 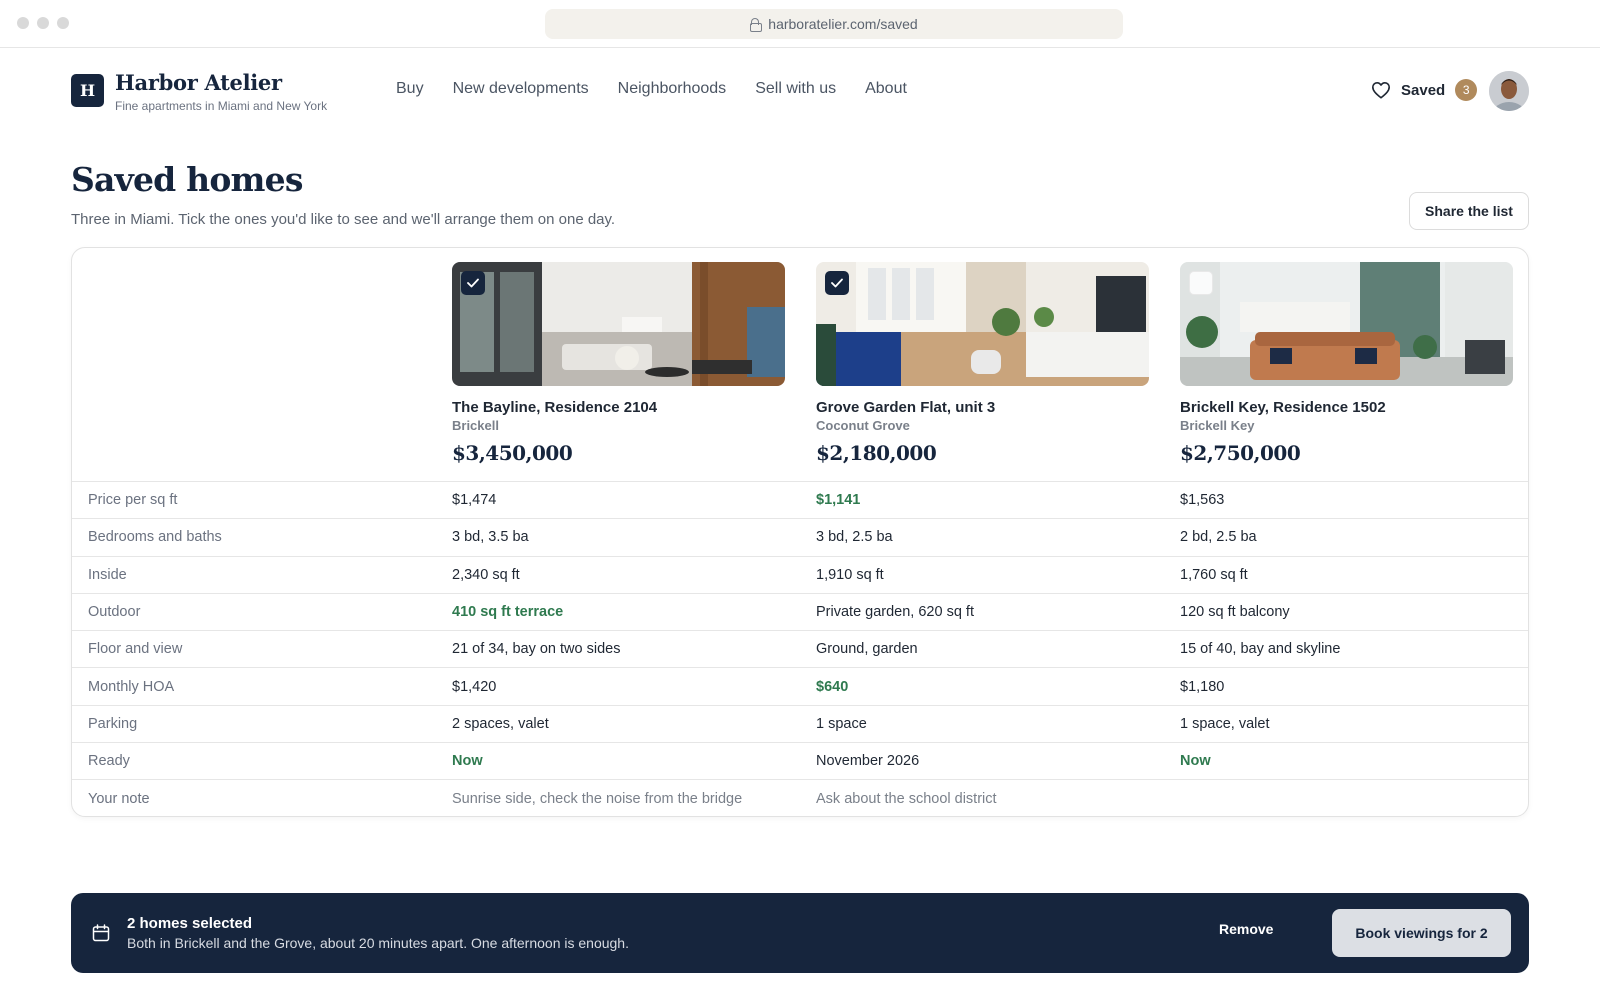 I want to click on close-window-button, so click(x=23, y=23).